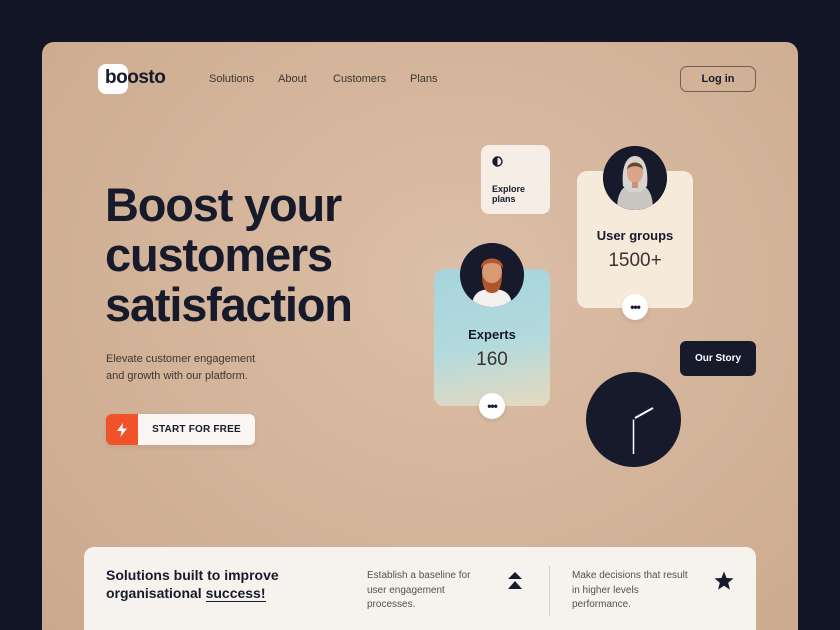 This screenshot has height=630, width=840. Describe the element at coordinates (549, 591) in the screenshot. I see `feature-divider` at that location.